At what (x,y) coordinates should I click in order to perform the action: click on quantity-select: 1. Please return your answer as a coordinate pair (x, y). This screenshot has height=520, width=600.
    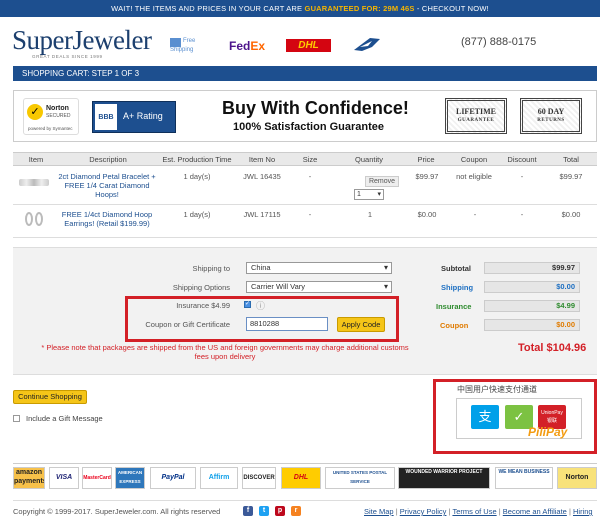
    Looking at the image, I should click on (369, 194).